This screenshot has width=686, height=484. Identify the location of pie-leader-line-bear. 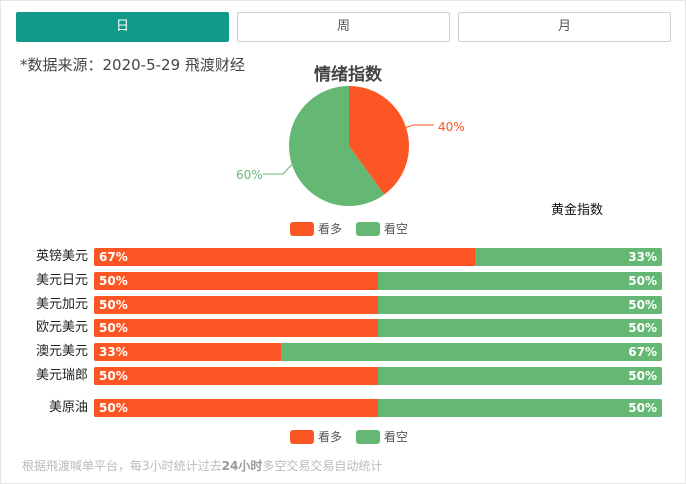
(278, 169).